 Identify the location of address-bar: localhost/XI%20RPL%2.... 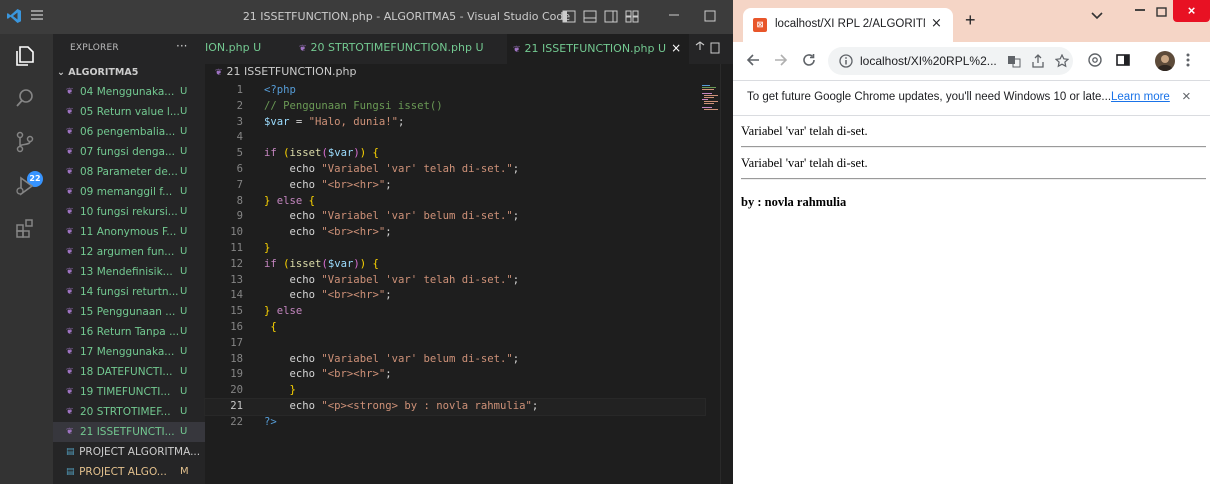
(950, 61).